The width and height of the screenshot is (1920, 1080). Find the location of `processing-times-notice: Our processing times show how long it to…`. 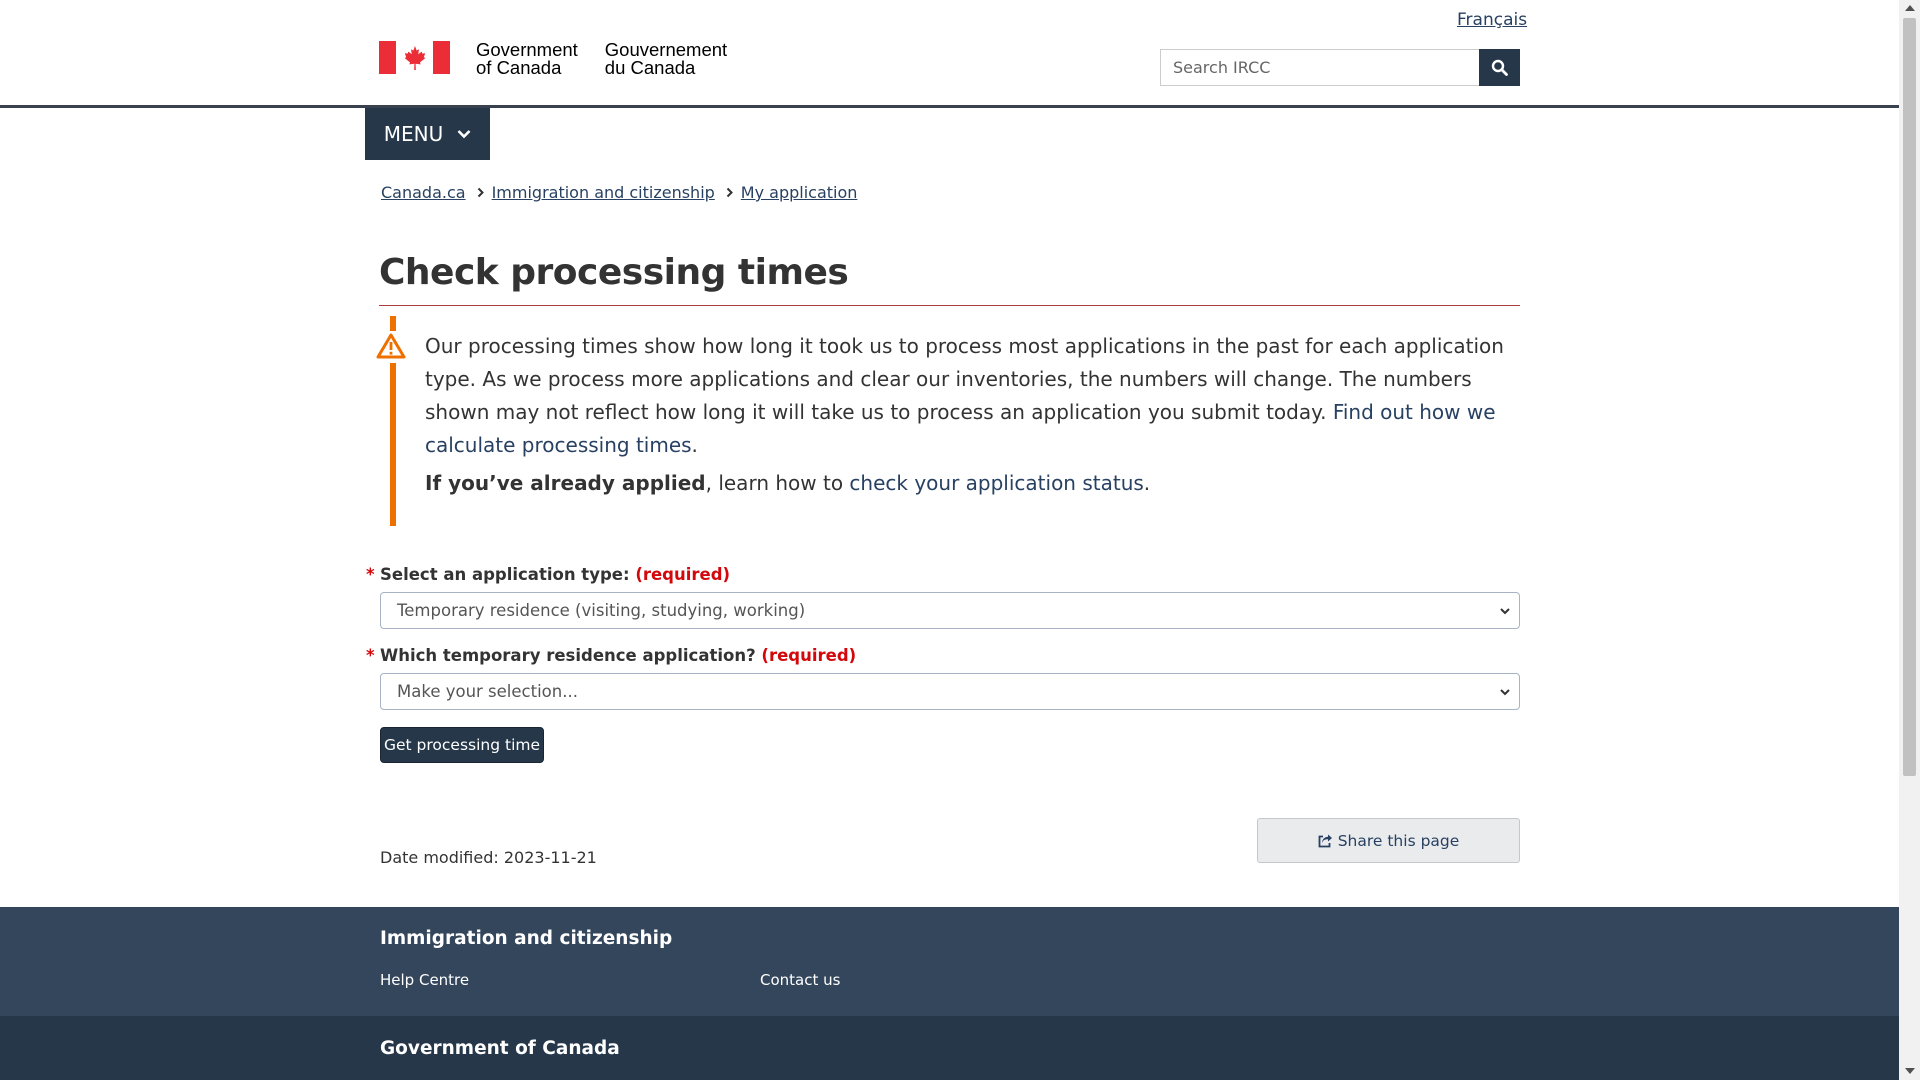

processing-times-notice: Our processing times show how long it to… is located at coordinates (975, 415).